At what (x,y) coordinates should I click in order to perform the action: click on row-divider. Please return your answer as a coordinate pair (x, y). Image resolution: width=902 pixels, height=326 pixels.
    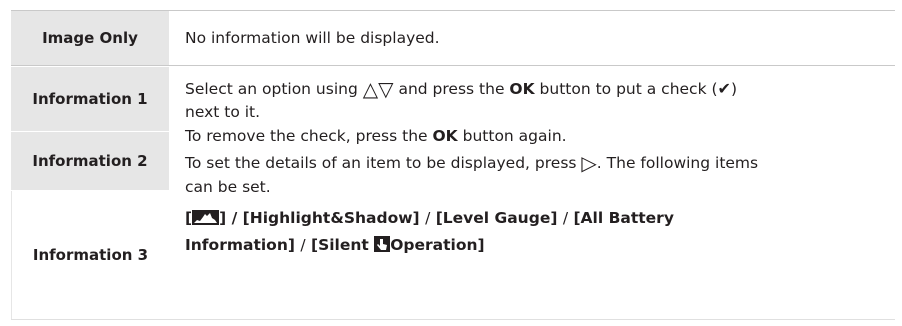
    Looking at the image, I should click on (453, 65).